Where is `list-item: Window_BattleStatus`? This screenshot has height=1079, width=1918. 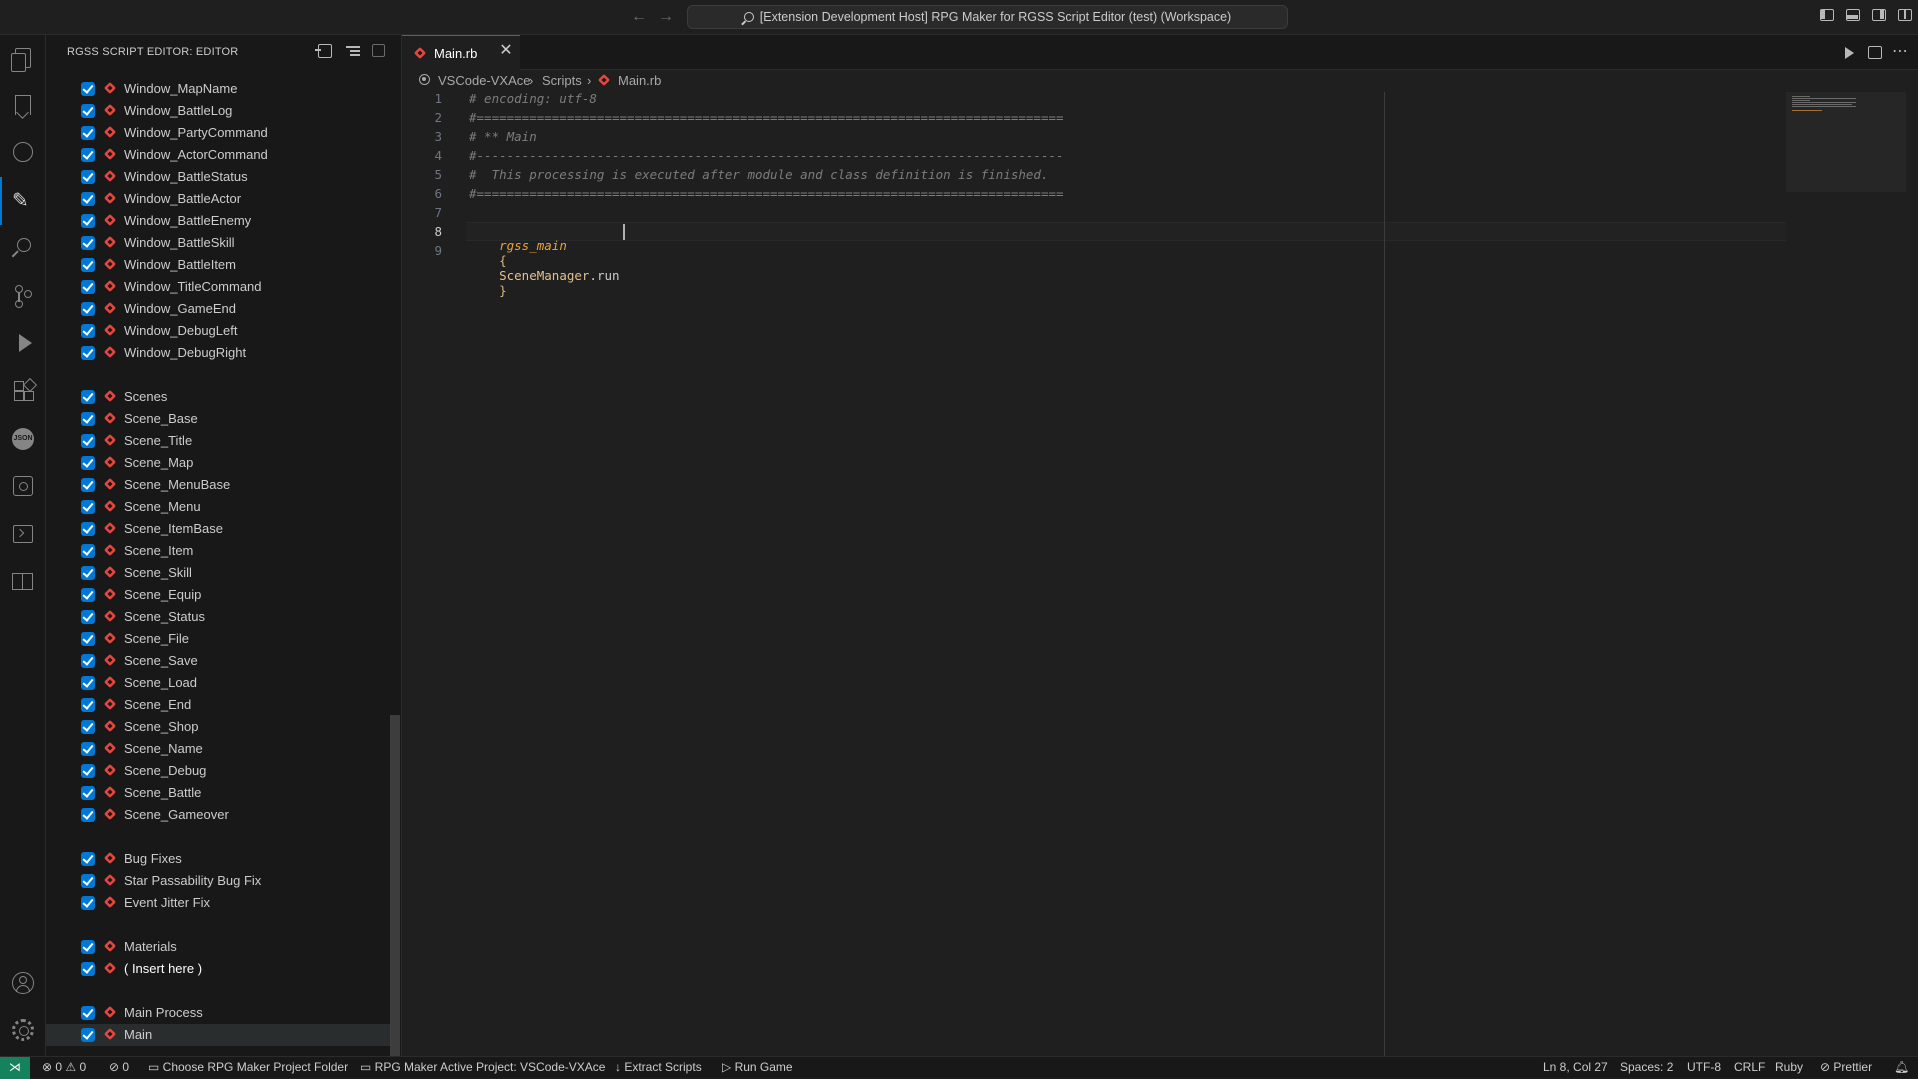 list-item: Window_BattleStatus is located at coordinates (218, 177).